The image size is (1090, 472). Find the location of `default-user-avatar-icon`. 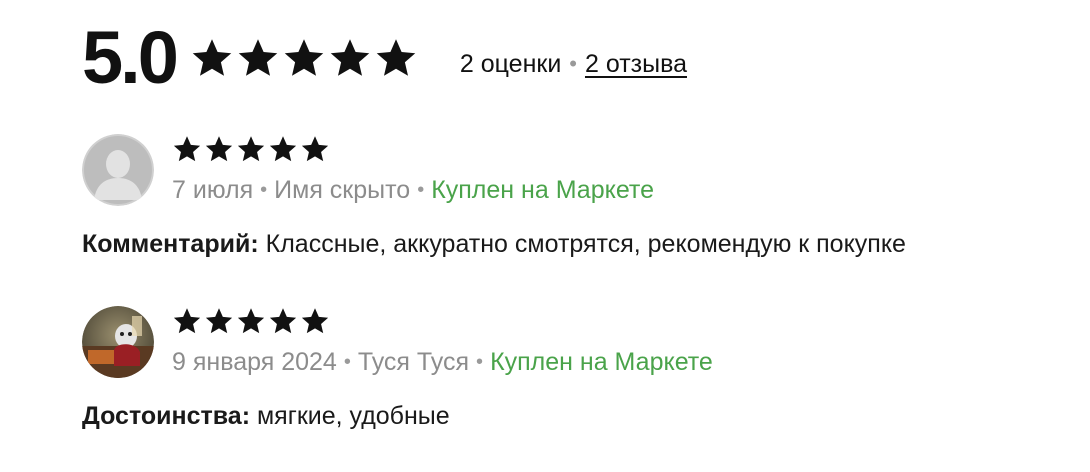

default-user-avatar-icon is located at coordinates (118, 170).